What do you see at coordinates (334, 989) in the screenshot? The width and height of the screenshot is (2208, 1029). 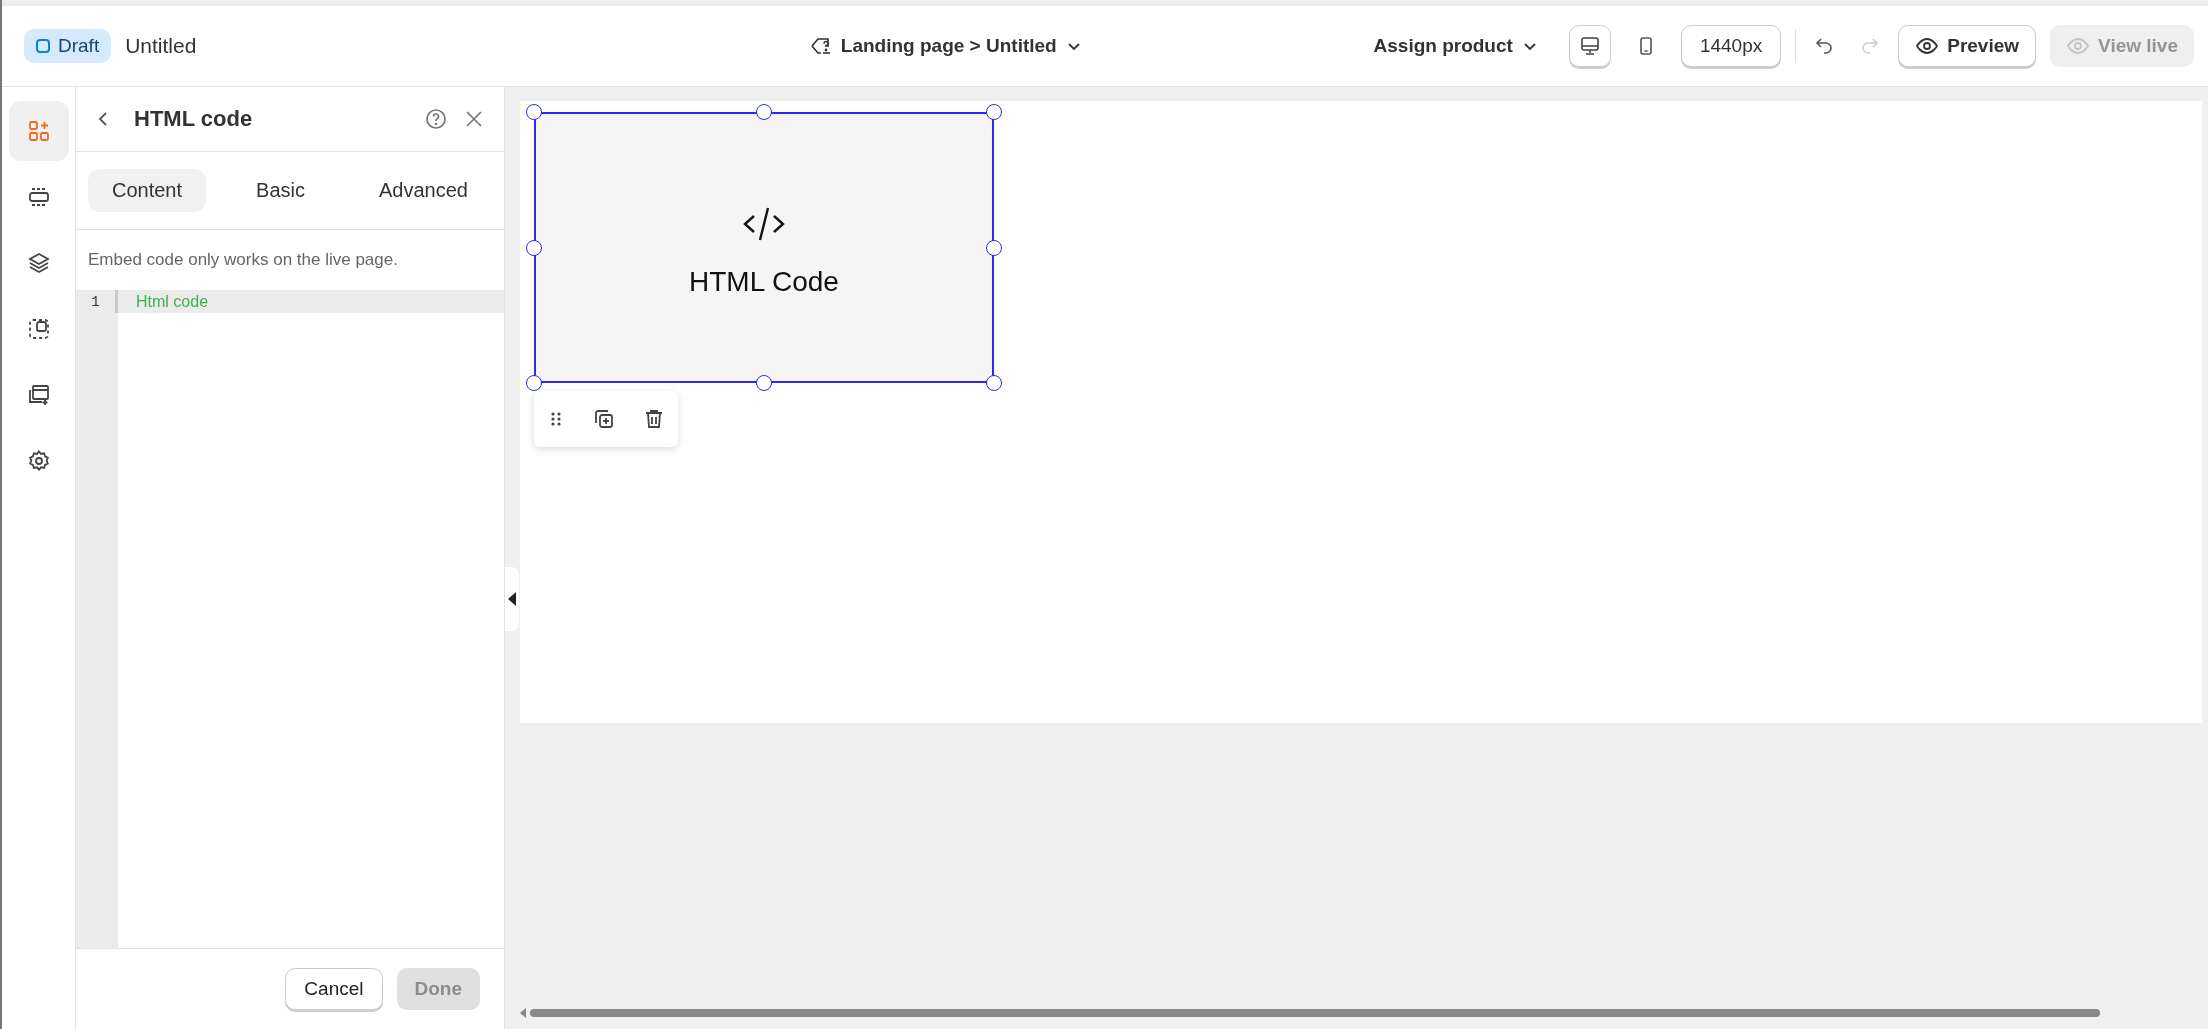 I see `cancel-button: Cancel` at bounding box center [334, 989].